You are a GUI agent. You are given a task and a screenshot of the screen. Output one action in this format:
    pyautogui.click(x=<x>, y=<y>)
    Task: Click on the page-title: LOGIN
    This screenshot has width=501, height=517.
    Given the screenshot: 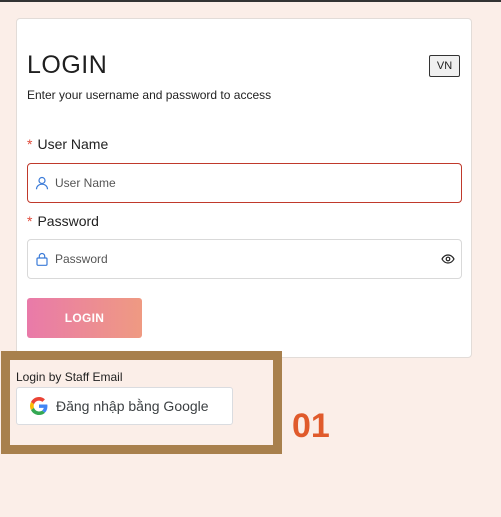 What is the action you would take?
    pyautogui.click(x=67, y=65)
    